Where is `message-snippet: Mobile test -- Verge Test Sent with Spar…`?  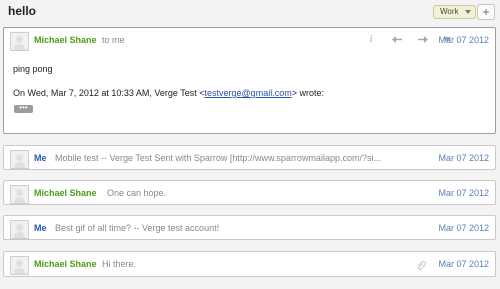
message-snippet: Mobile test -- Verge Test Sent with Spar… is located at coordinates (218, 158).